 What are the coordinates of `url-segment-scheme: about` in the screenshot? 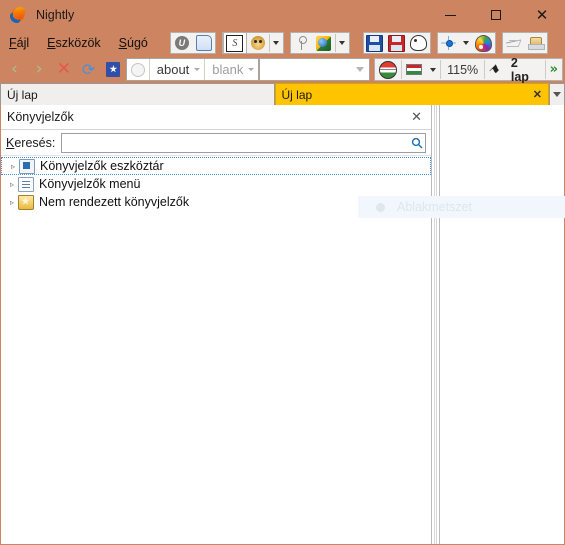 It's located at (176, 69).